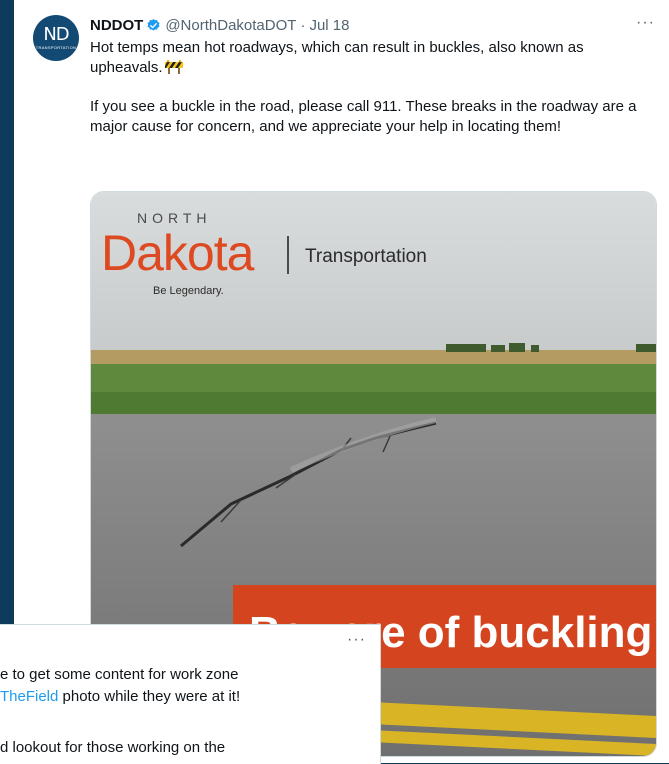 This screenshot has height=764, width=669. What do you see at coordinates (119, 674) in the screenshot?
I see `overlap-text-line-1: e to get some content for work zone` at bounding box center [119, 674].